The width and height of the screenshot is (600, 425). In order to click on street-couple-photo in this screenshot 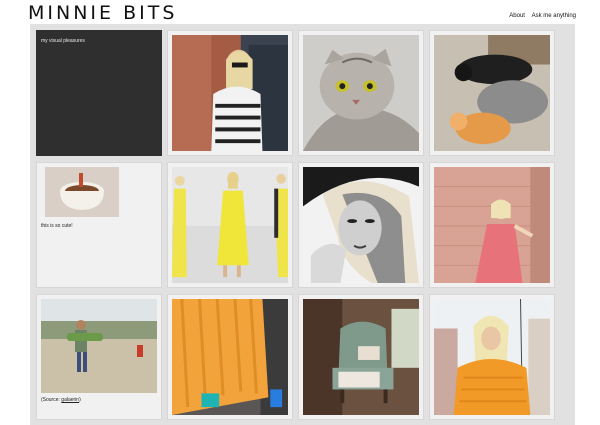, I will do `click(230, 93)`.